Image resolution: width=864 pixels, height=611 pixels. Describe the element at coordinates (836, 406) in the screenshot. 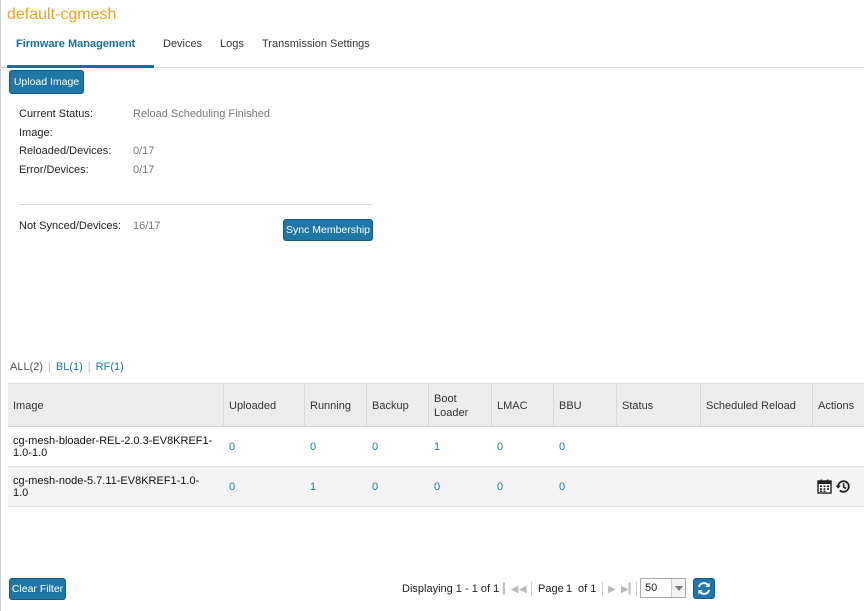

I see `column-header-actions: Actions` at that location.